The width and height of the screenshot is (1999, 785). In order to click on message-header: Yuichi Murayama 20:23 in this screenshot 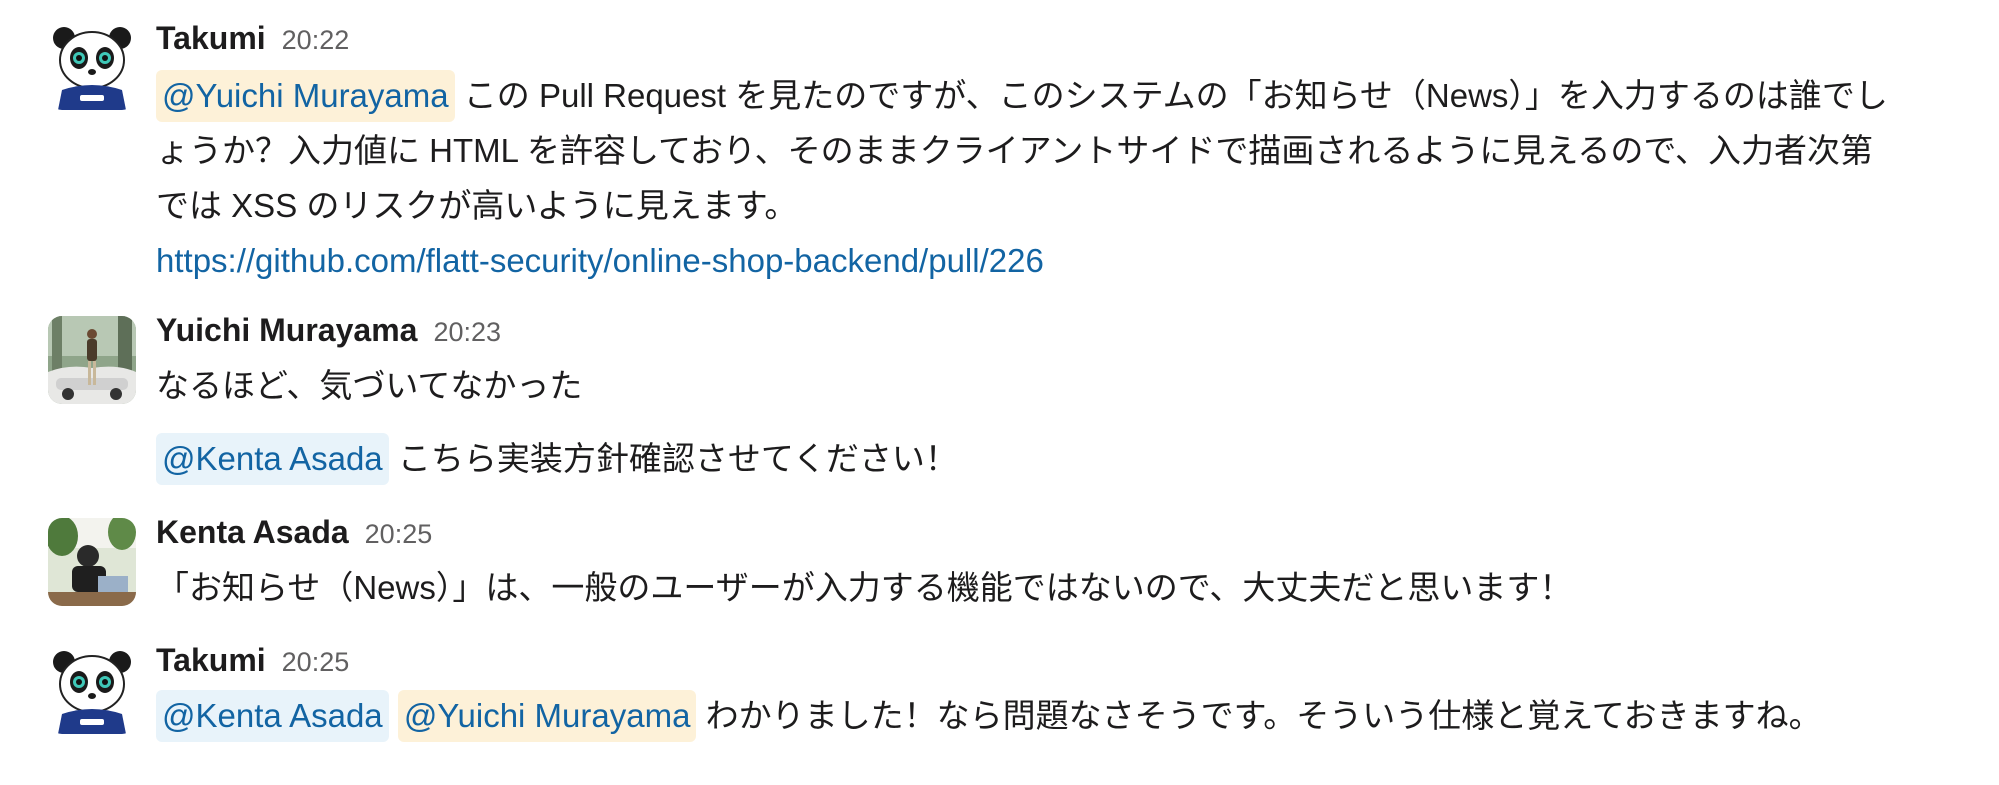, I will do `click(328, 332)`.